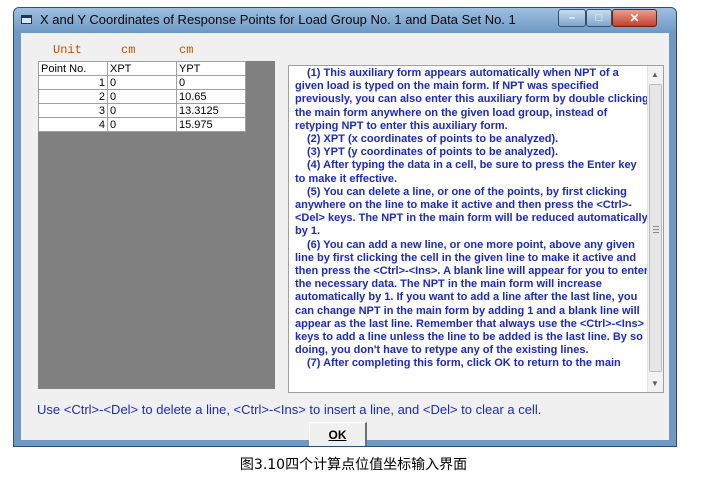 The height and width of the screenshot is (477, 707). What do you see at coordinates (128, 50) in the screenshot?
I see `xpt-unit: cm` at bounding box center [128, 50].